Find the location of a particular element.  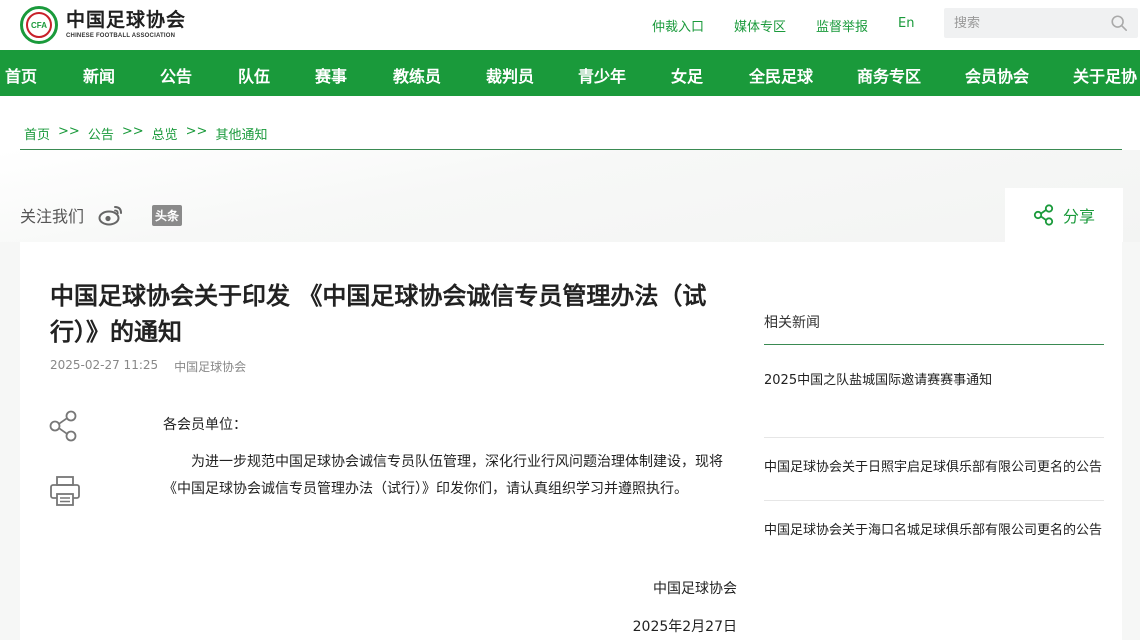

nav-grassroots: 全民足球 is located at coordinates (781, 75).